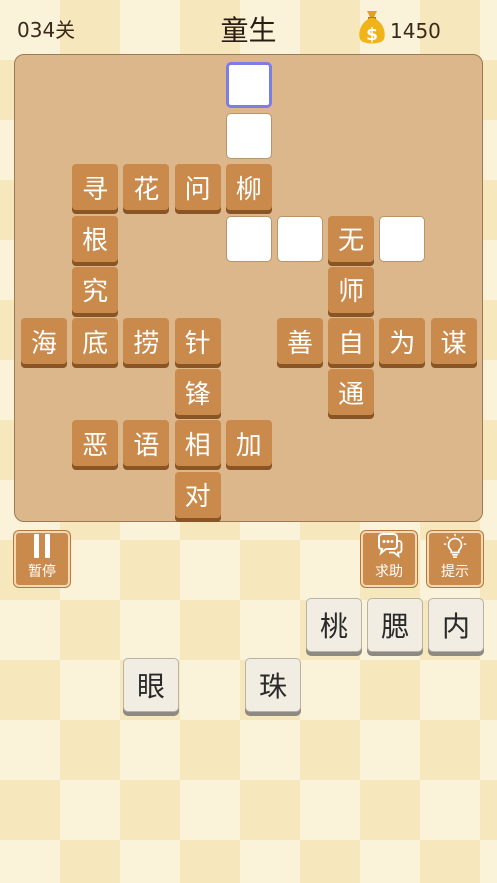 This screenshot has width=497, height=883. Describe the element at coordinates (146, 443) in the screenshot. I see `board-tile: 语` at that location.